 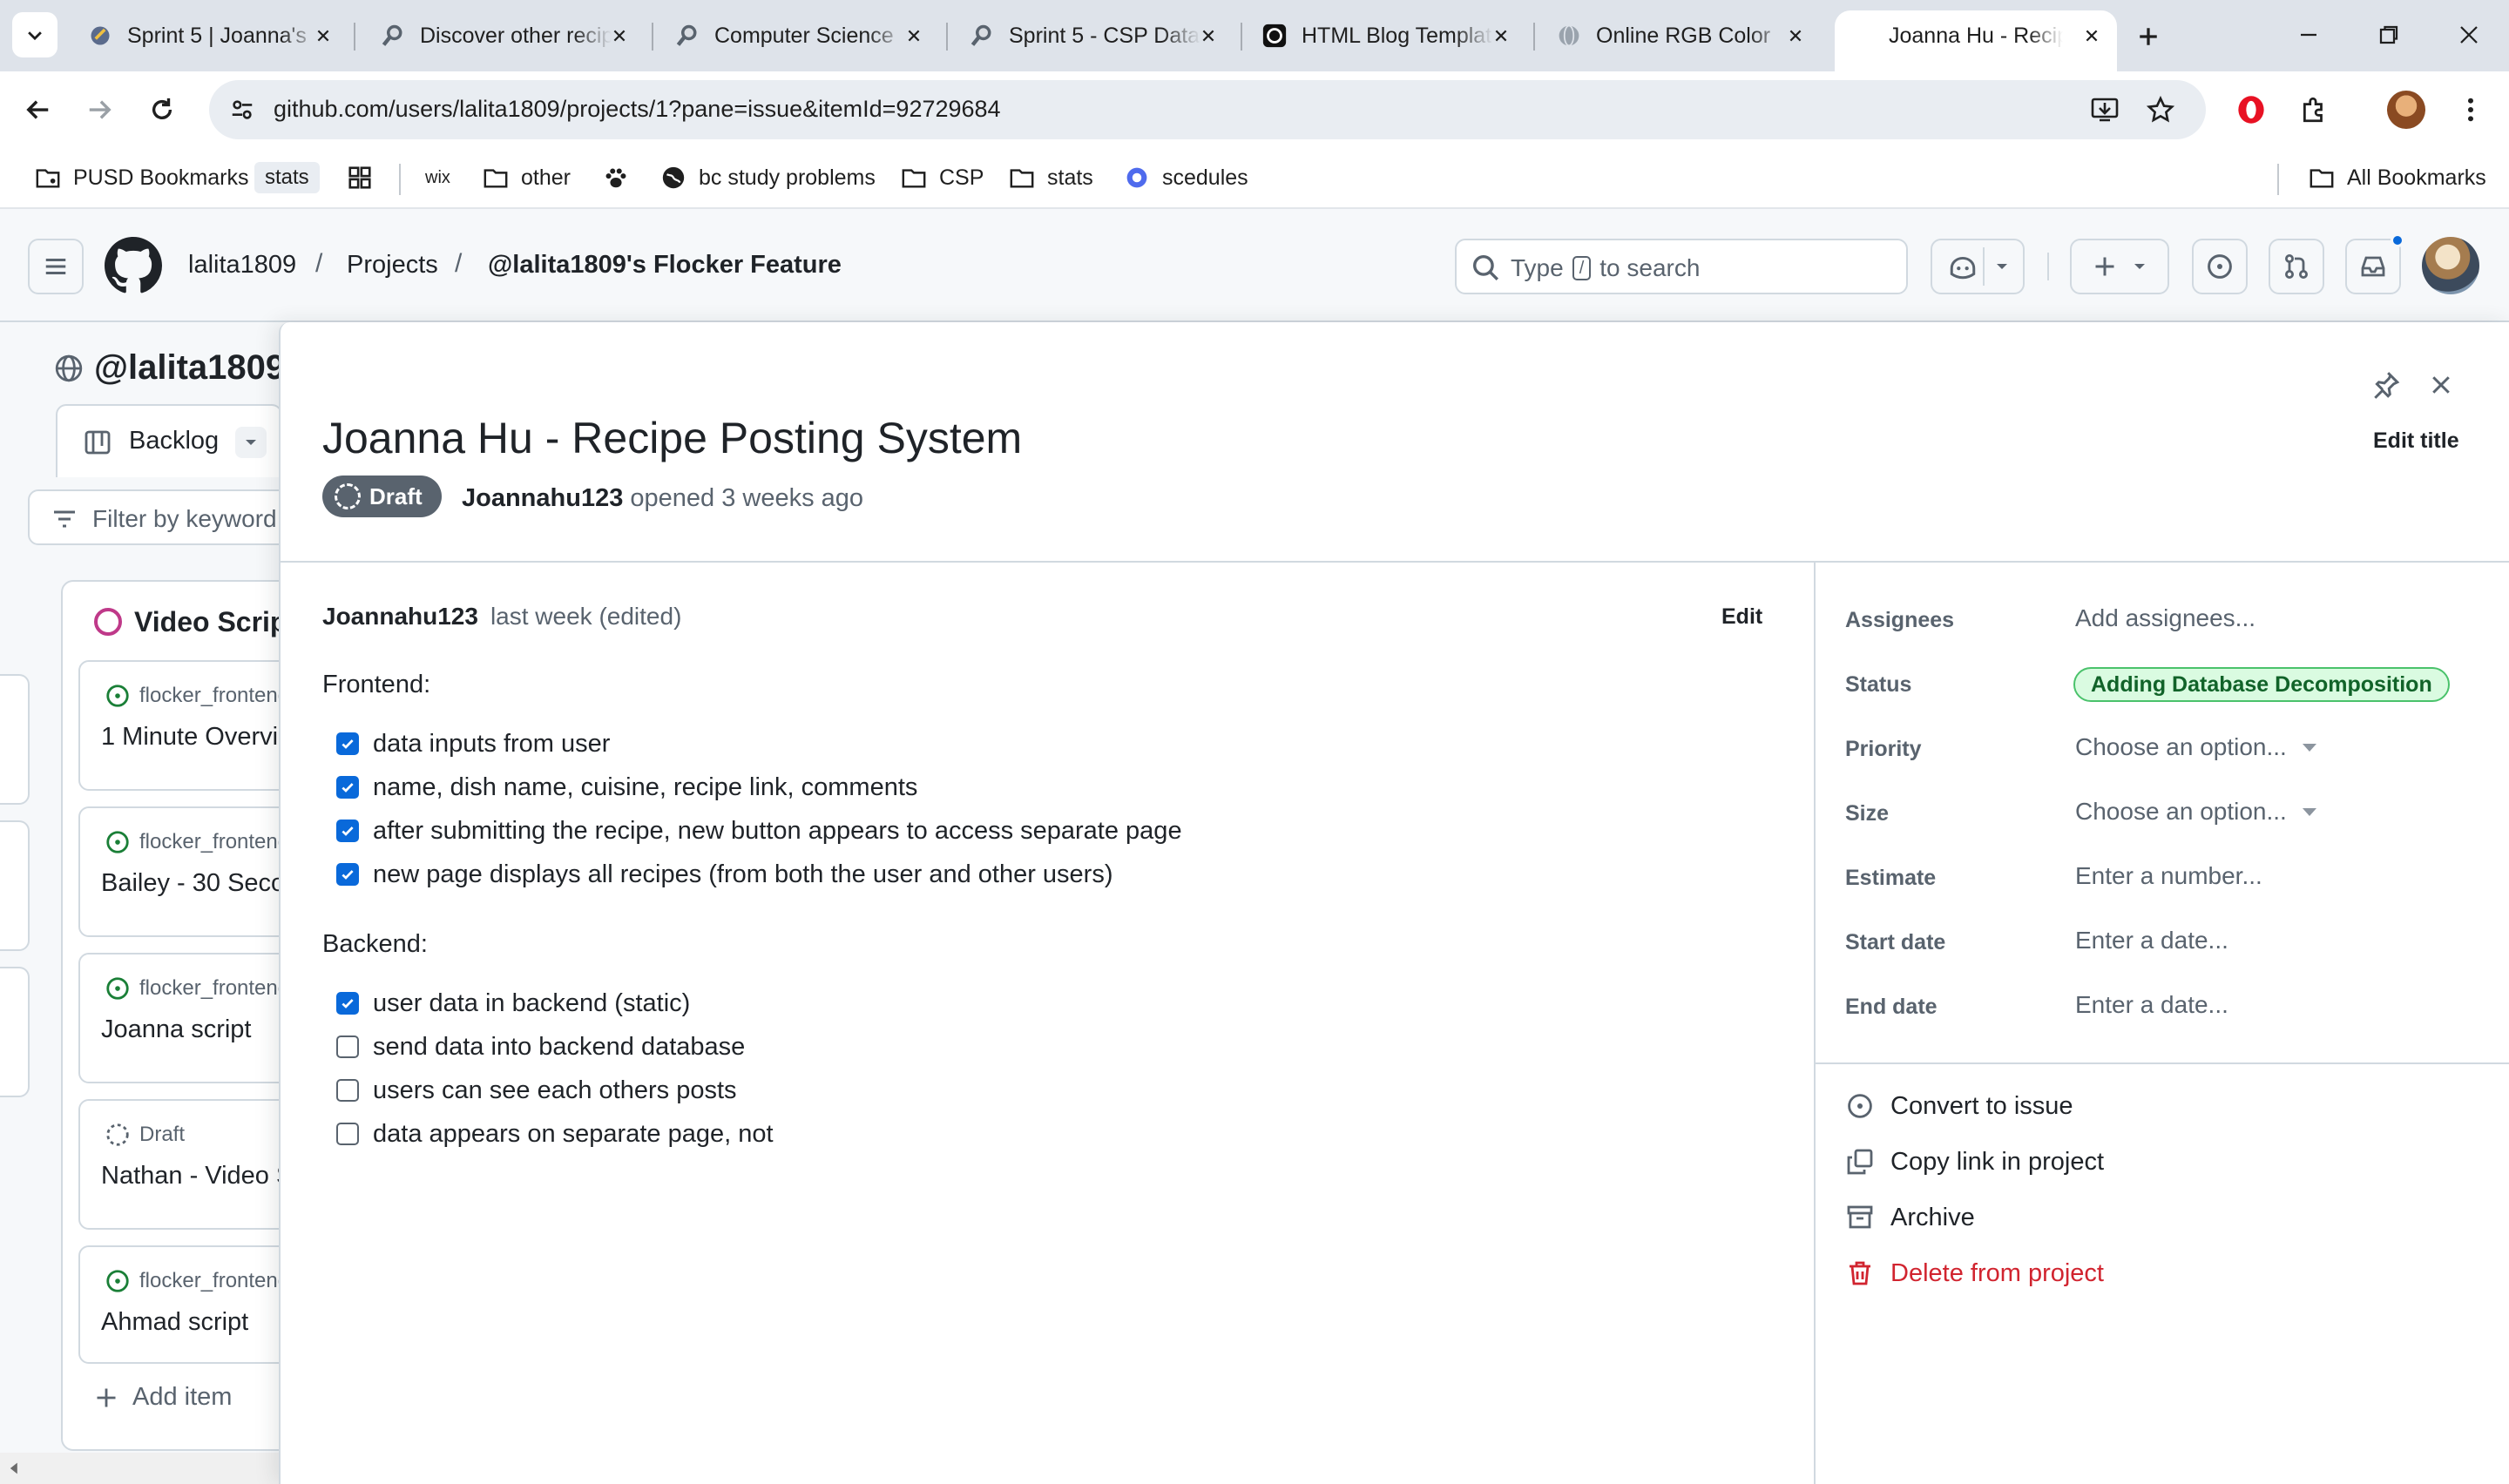 I want to click on minimize-button, so click(x=2309, y=35).